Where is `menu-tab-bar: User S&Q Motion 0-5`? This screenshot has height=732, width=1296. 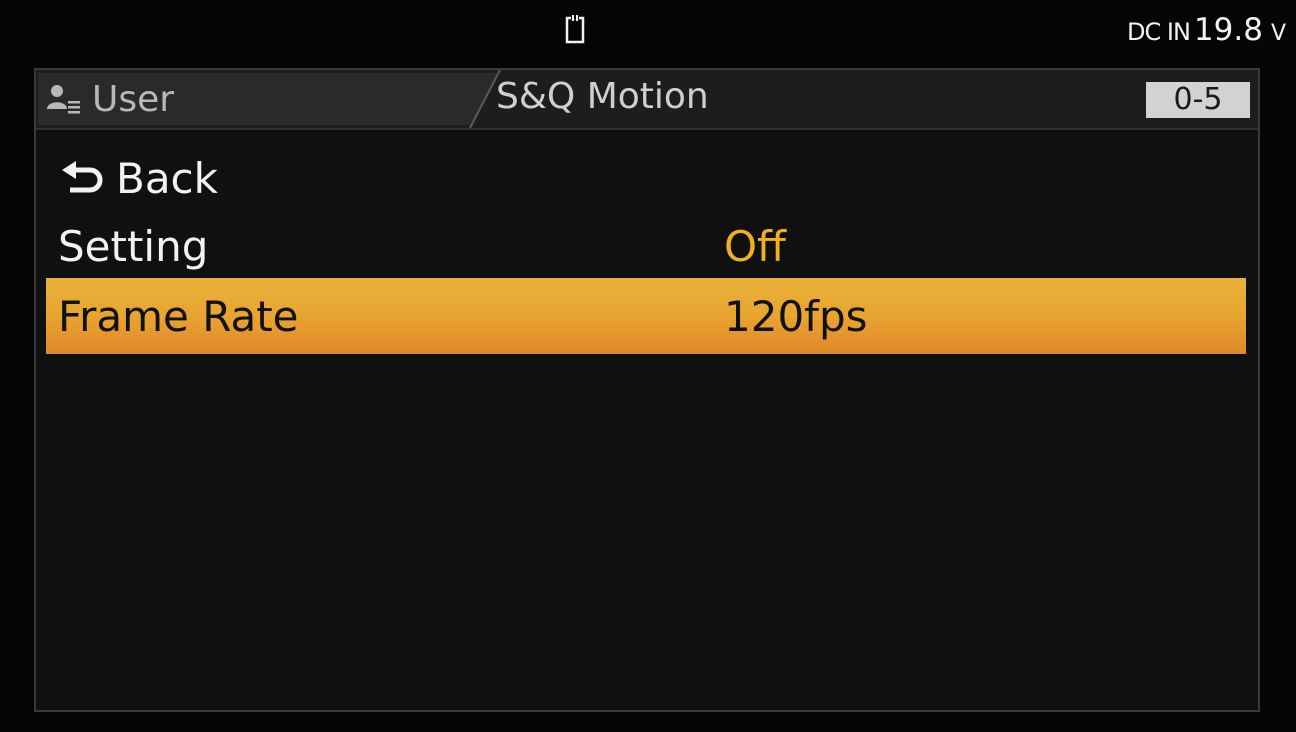
menu-tab-bar: User S&Q Motion 0-5 is located at coordinates (647, 100).